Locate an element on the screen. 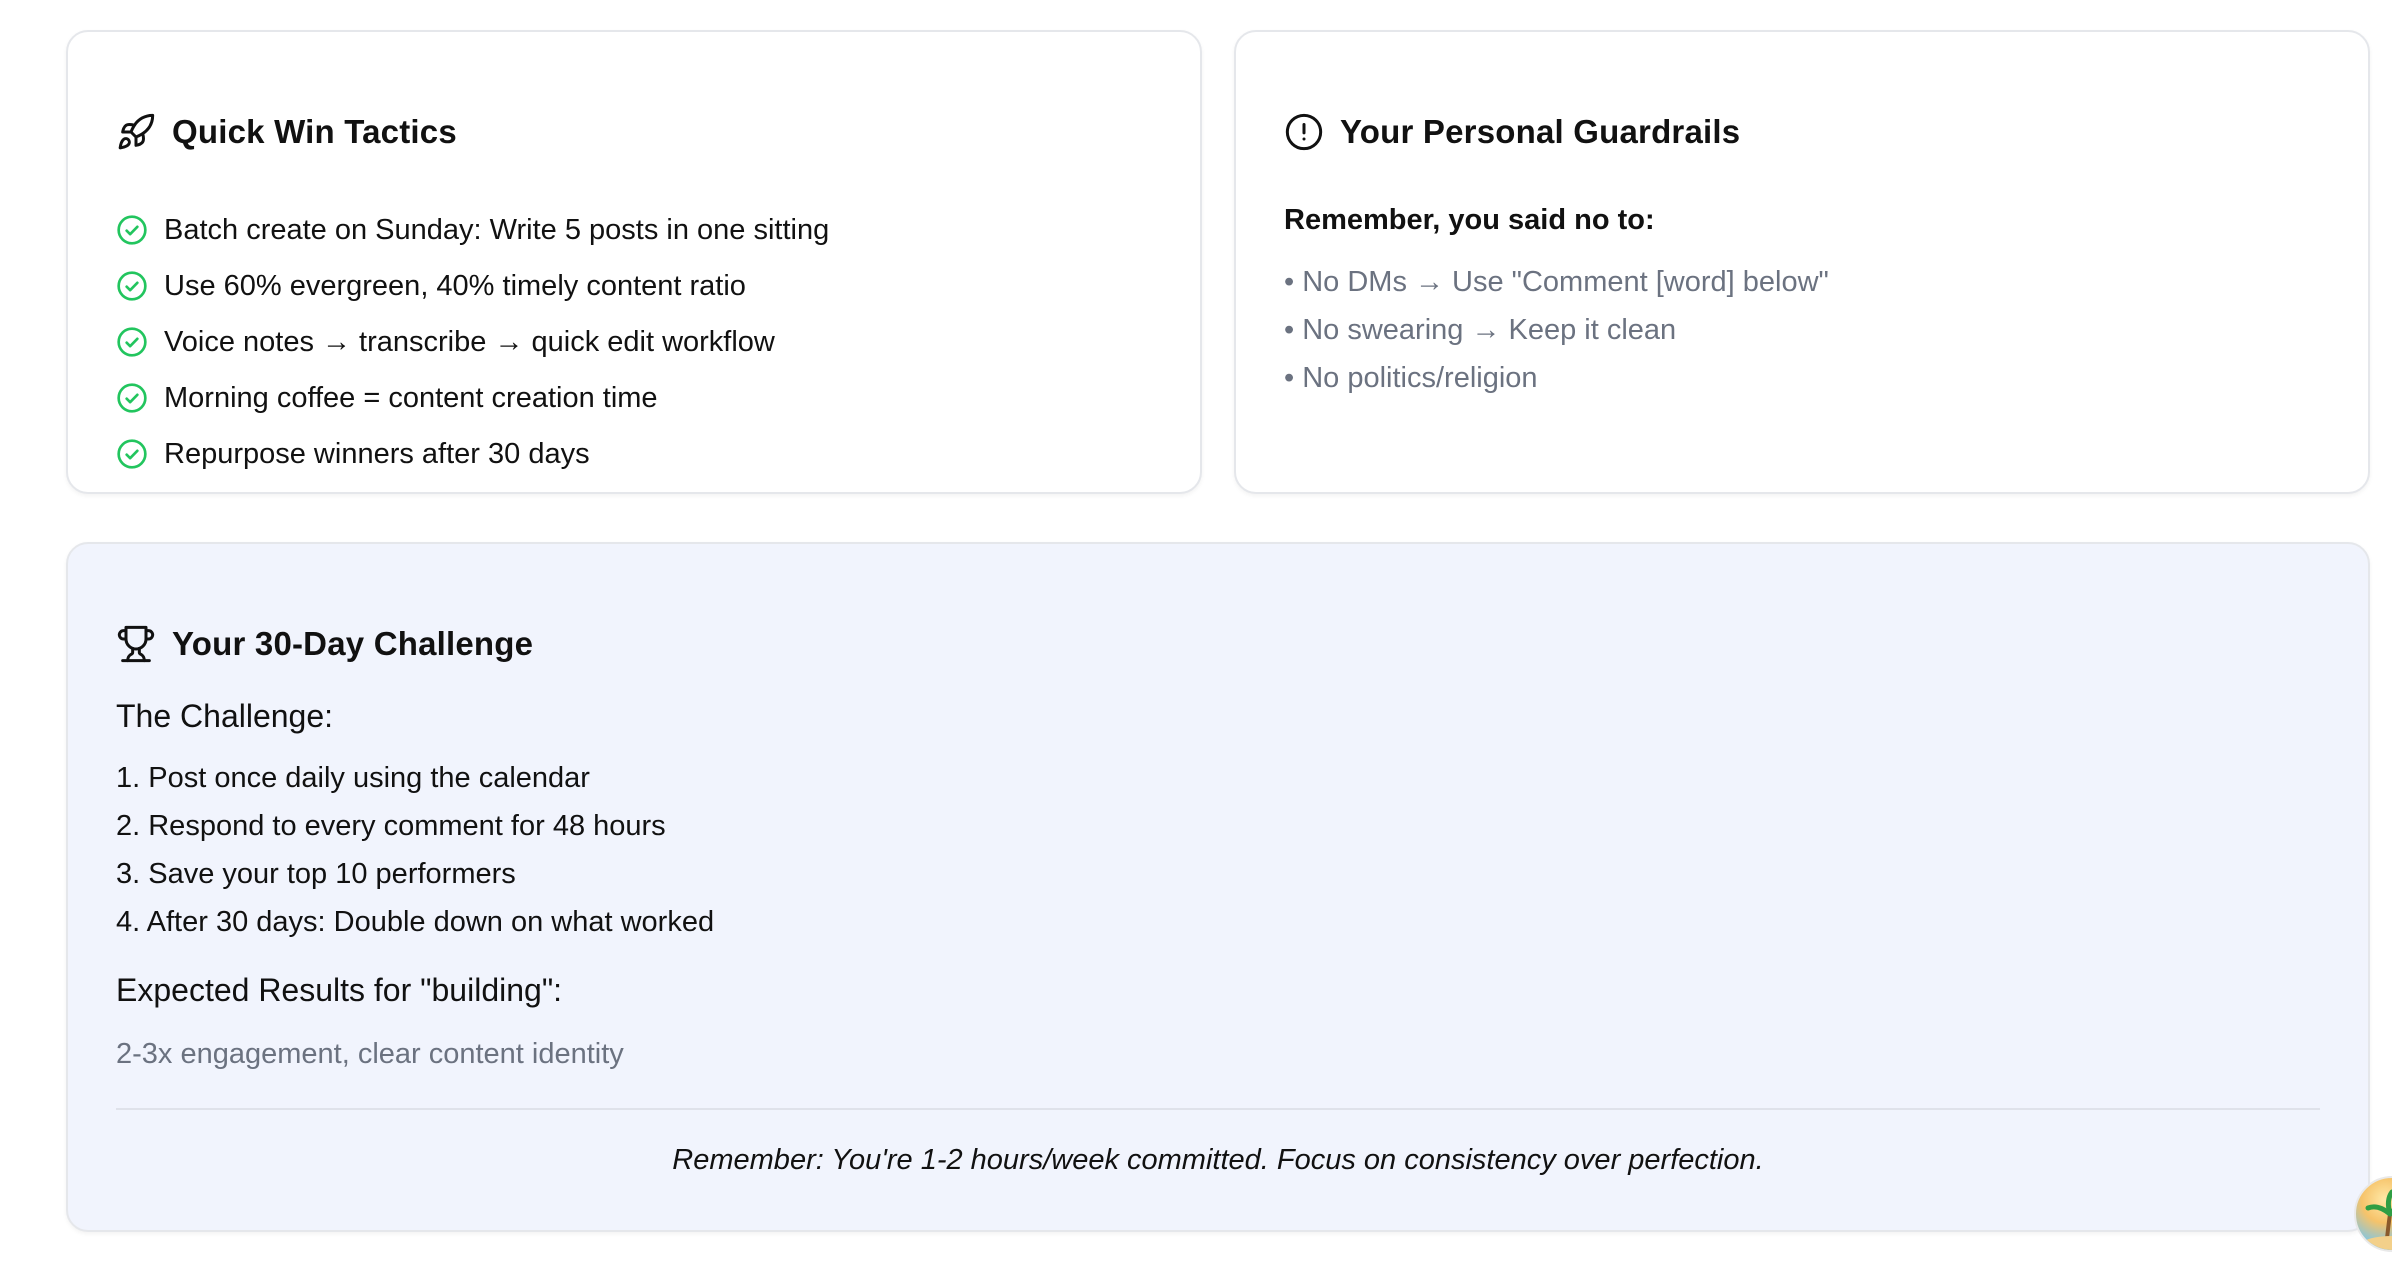  challenge-header: Your 30-Day Challenge is located at coordinates (324, 644).